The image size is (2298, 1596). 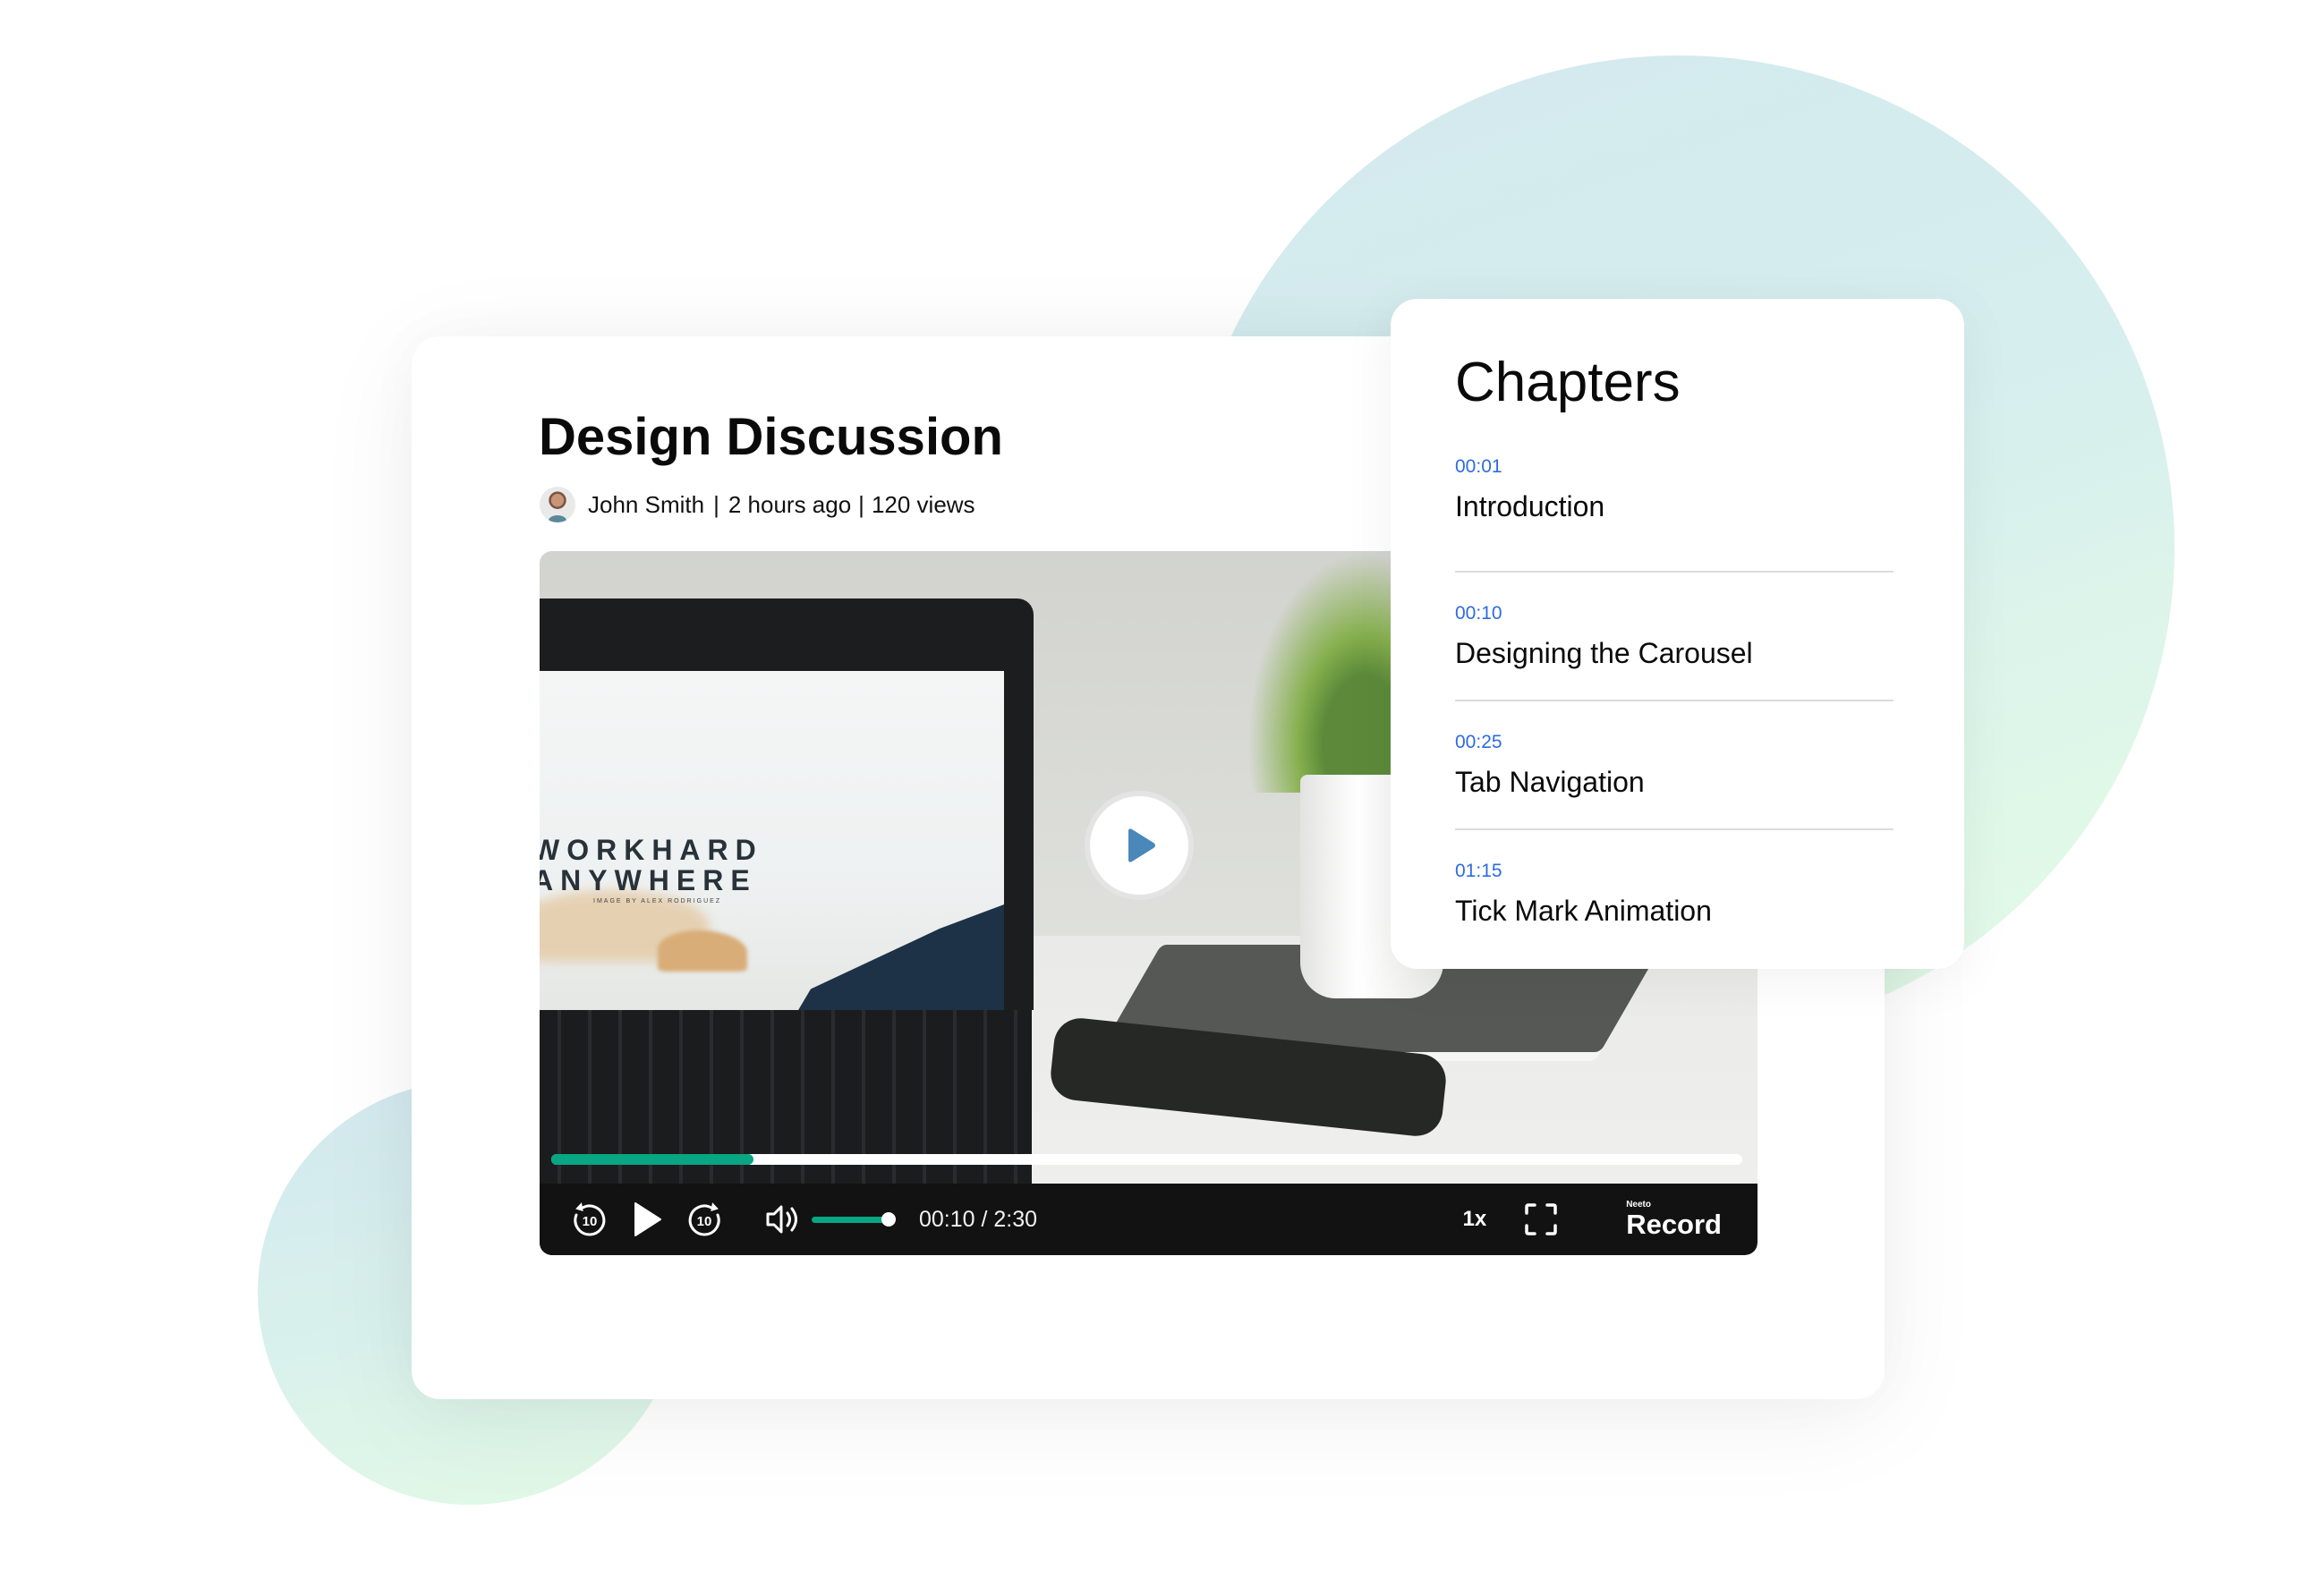 What do you see at coordinates (702, 951) in the screenshot?
I see `video-frame-rock` at bounding box center [702, 951].